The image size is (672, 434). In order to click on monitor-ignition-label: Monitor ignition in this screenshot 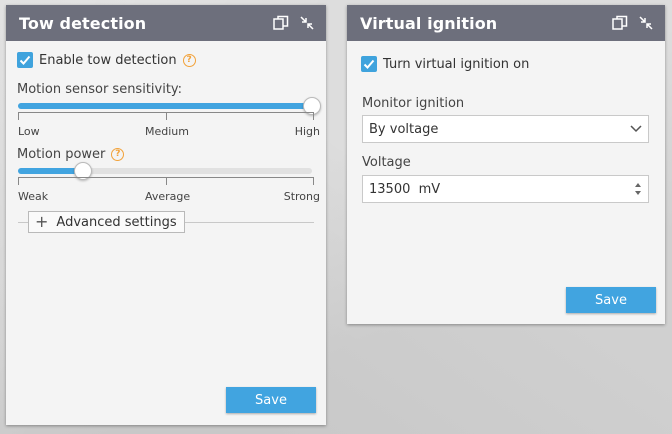, I will do `click(413, 103)`.